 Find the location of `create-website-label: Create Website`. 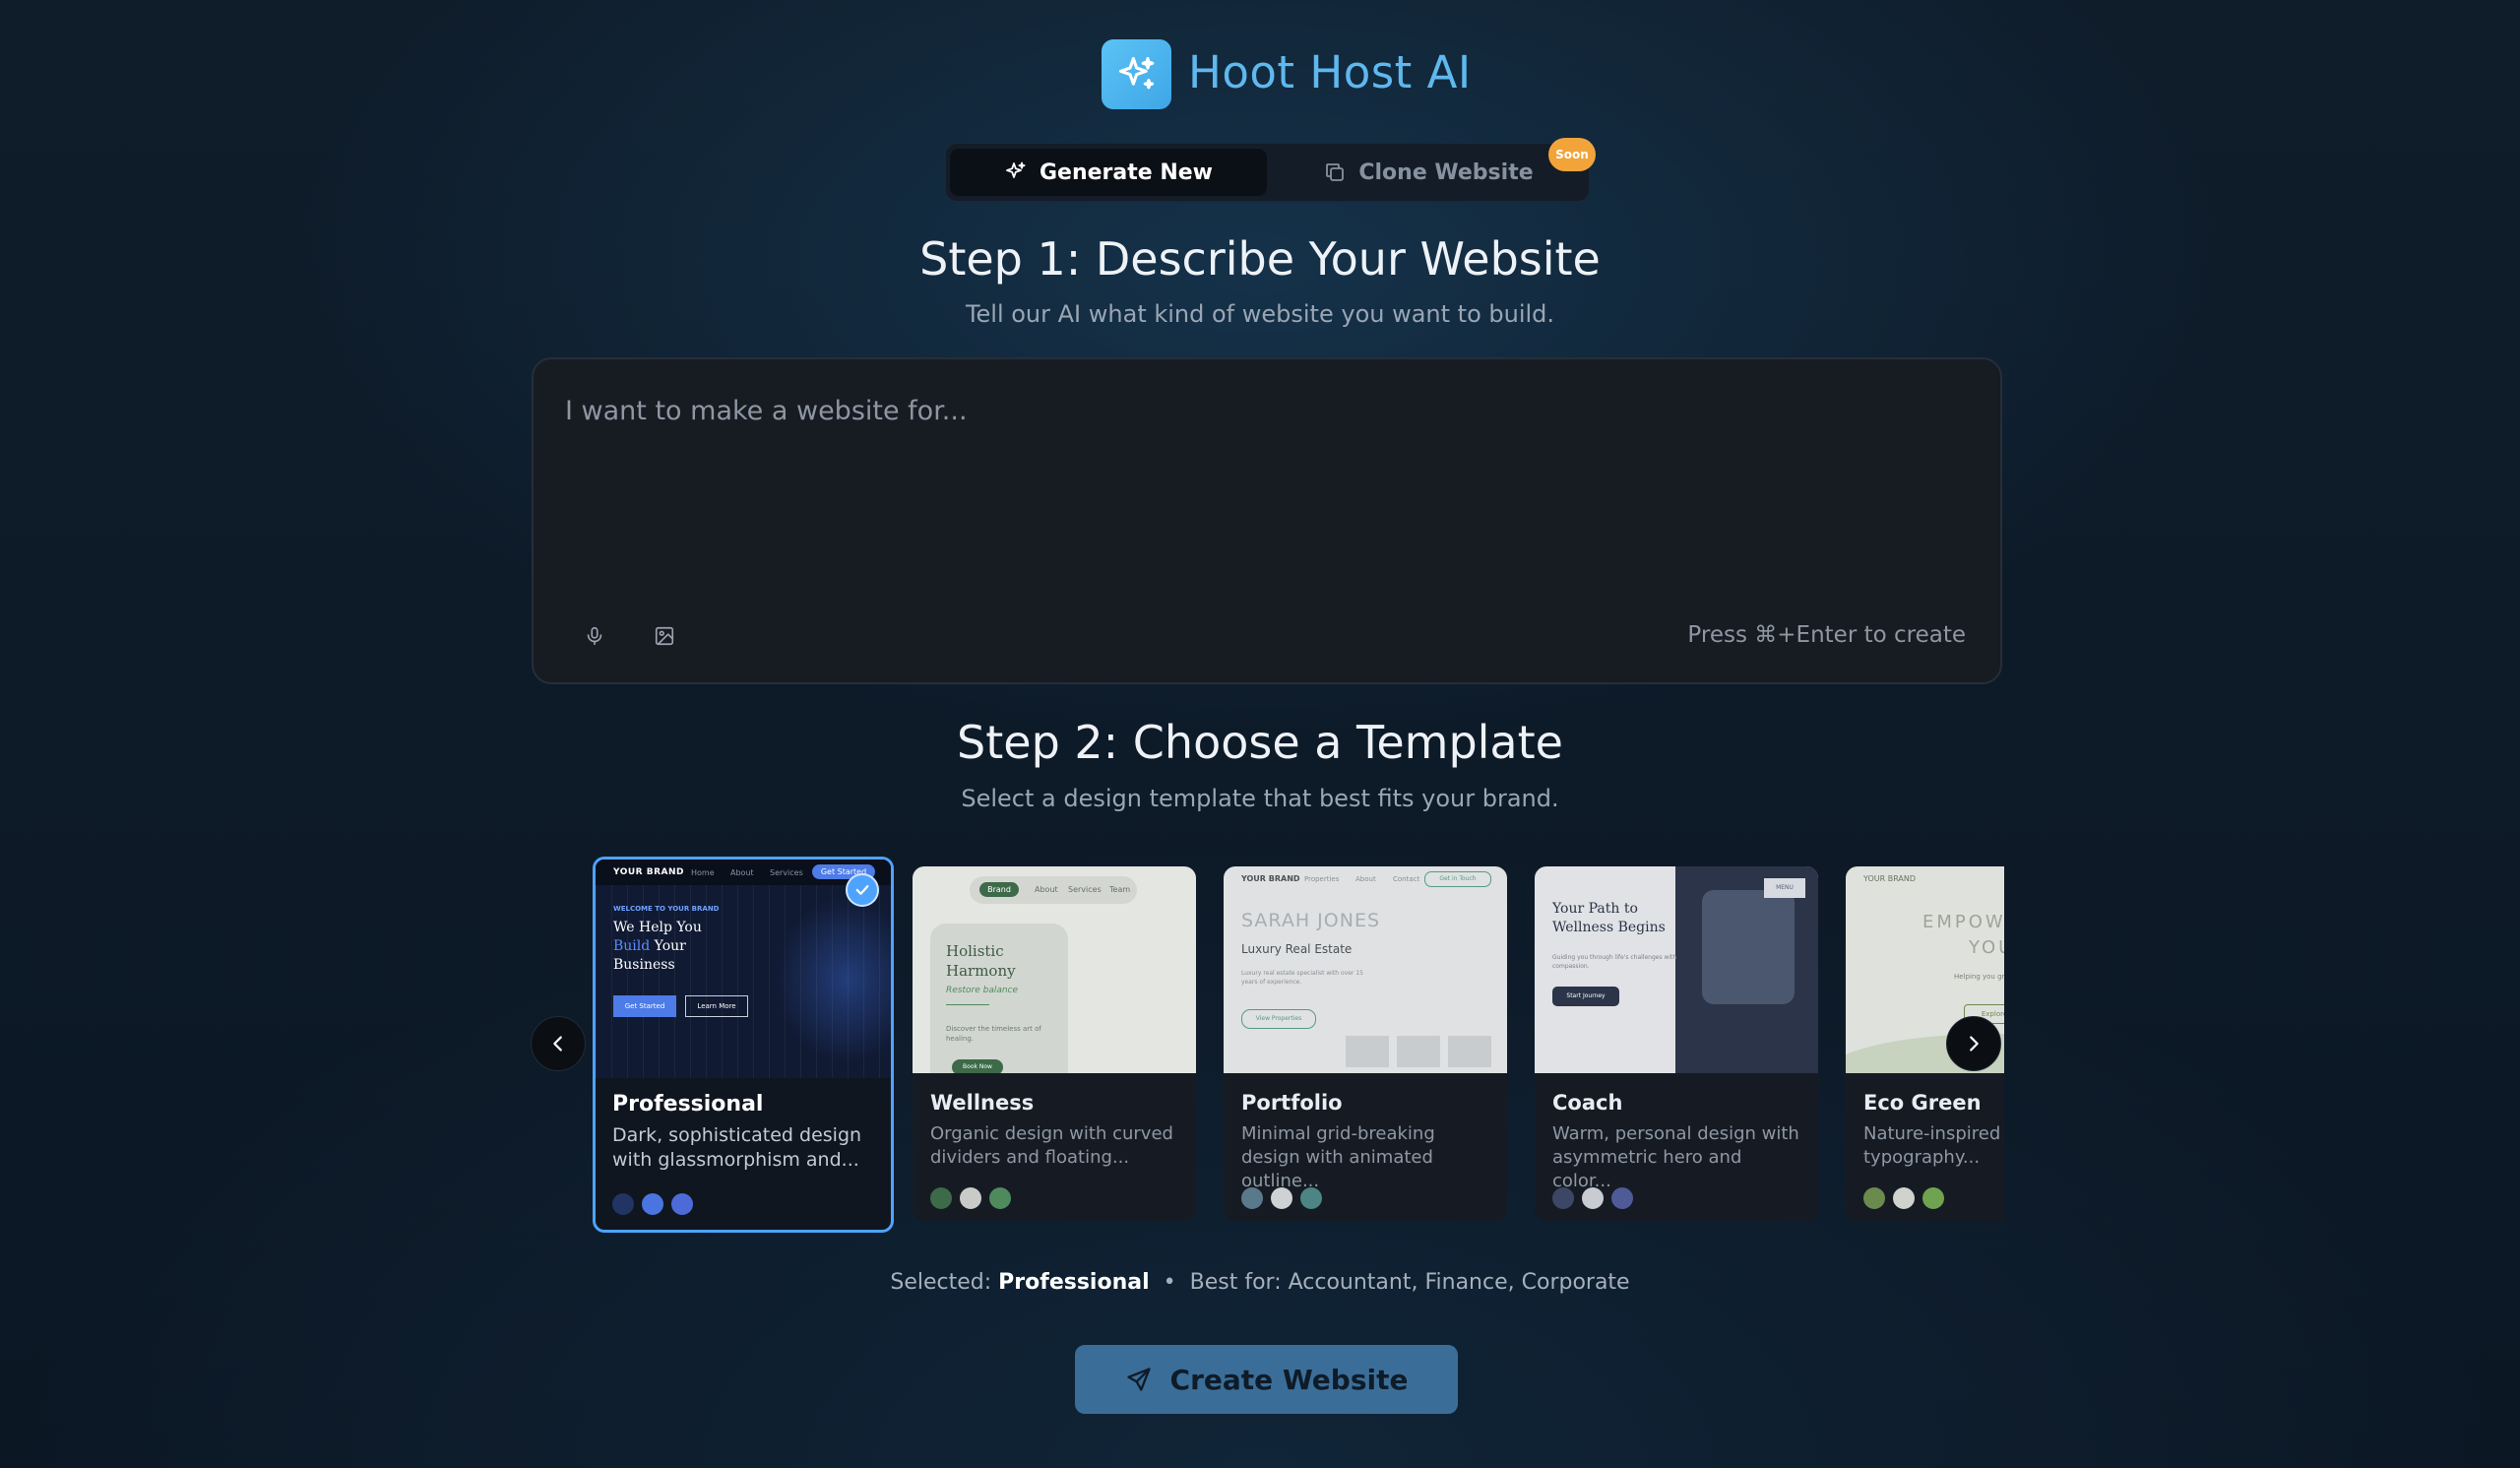

create-website-label: Create Website is located at coordinates (1289, 1380).